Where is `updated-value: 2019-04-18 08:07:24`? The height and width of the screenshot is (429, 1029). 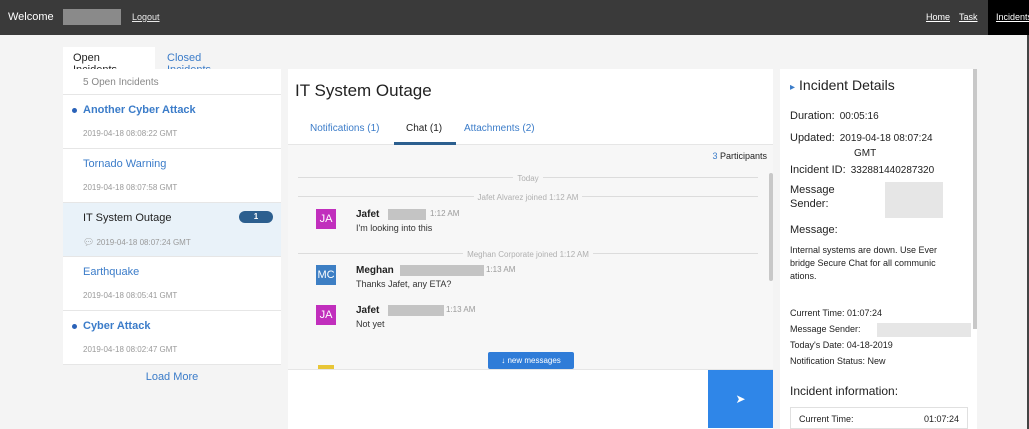 updated-value: 2019-04-18 08:07:24 is located at coordinates (886, 138).